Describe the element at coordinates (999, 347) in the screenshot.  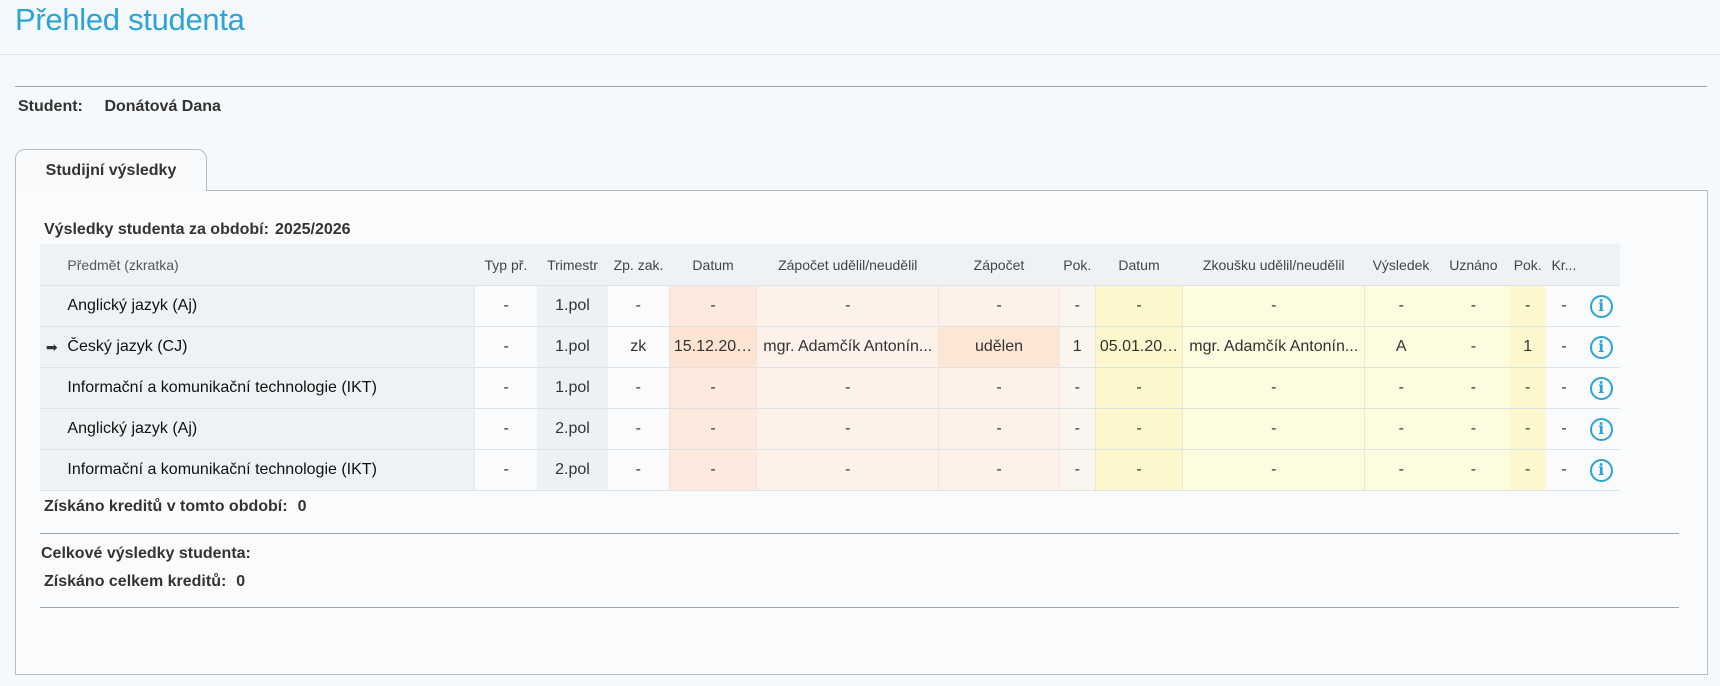
I see `credit-cell: udělen` at that location.